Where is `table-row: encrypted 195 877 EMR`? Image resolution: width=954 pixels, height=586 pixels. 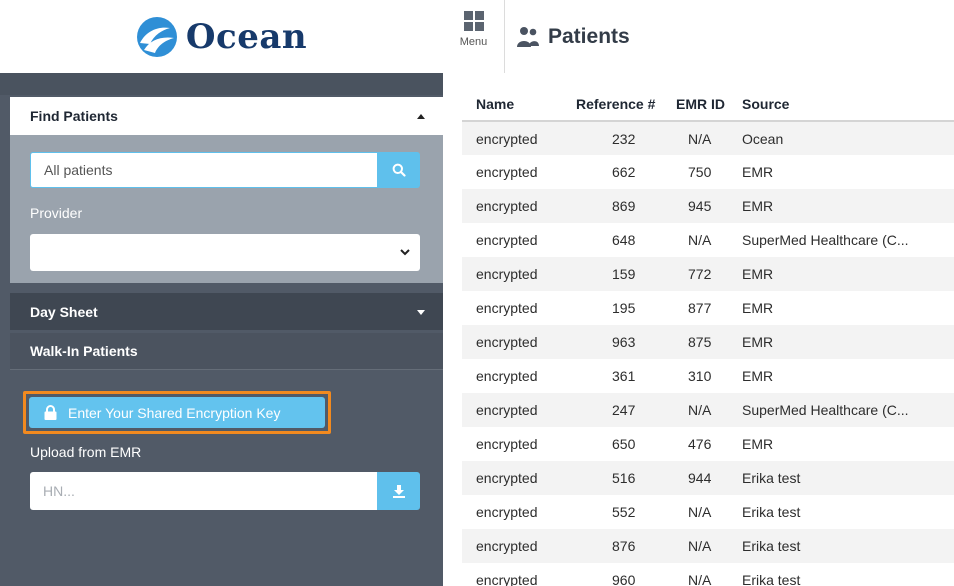 table-row: encrypted 195 877 EMR is located at coordinates (708, 308).